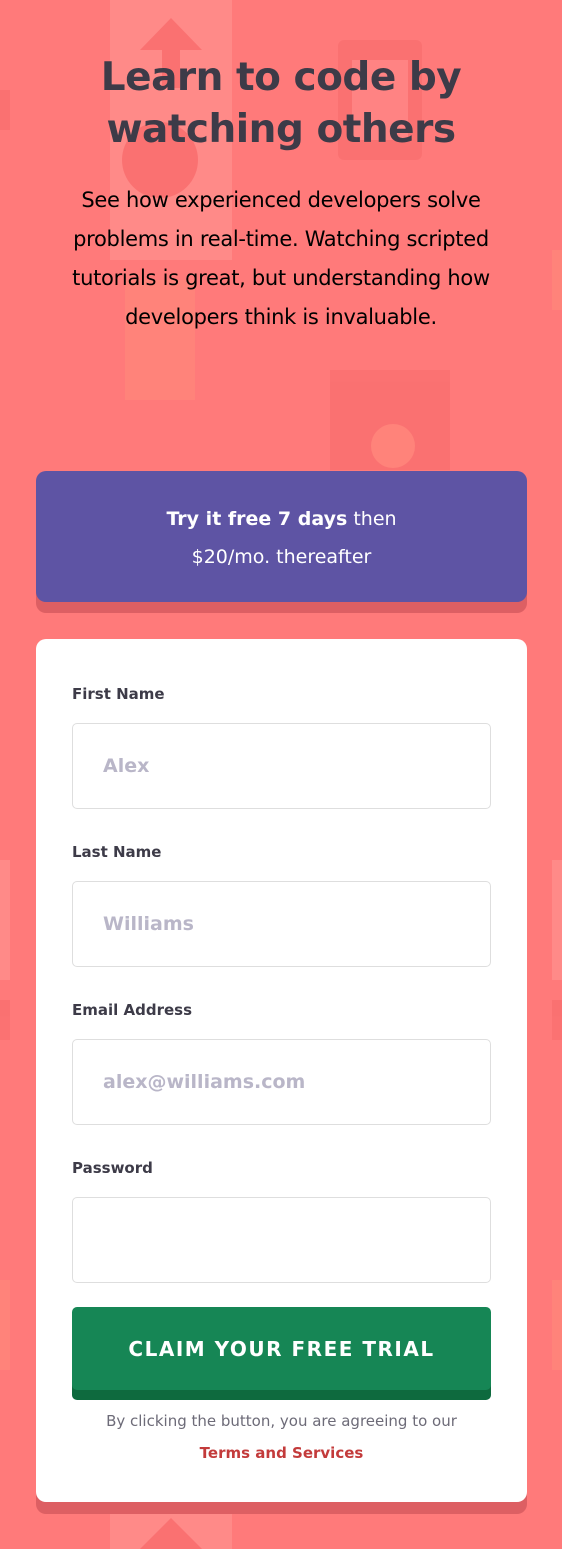 This screenshot has height=1549, width=562. What do you see at coordinates (132, 1010) in the screenshot?
I see `email-label: Email Address` at bounding box center [132, 1010].